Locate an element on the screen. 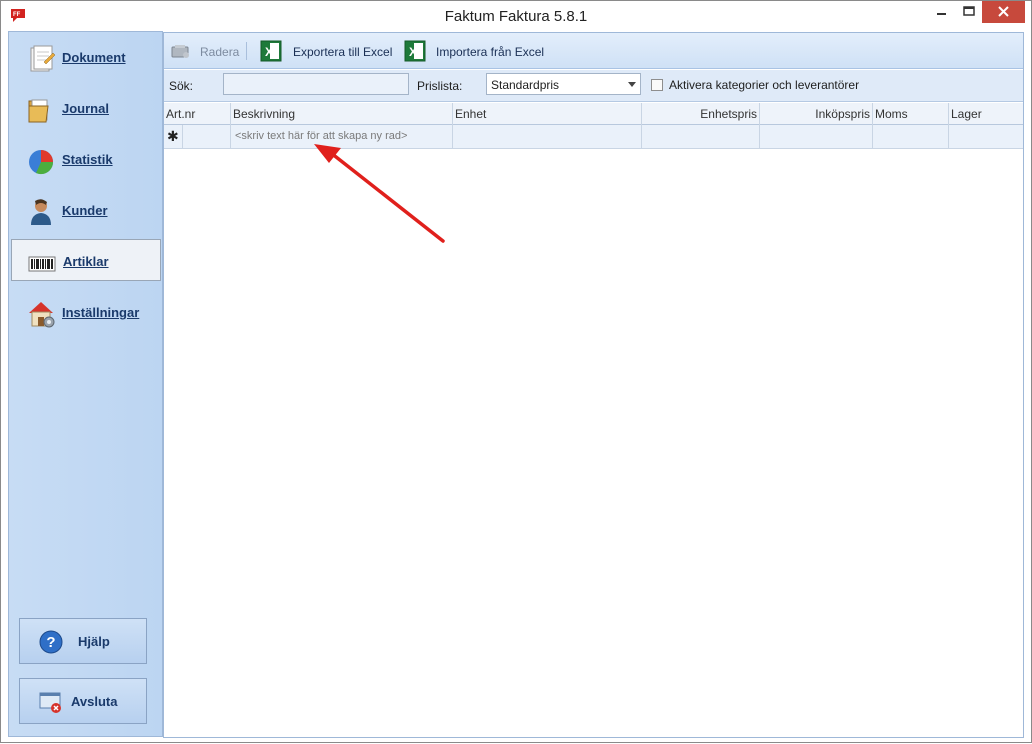  column-header-beskrivning: Beskrivning is located at coordinates (342, 114).